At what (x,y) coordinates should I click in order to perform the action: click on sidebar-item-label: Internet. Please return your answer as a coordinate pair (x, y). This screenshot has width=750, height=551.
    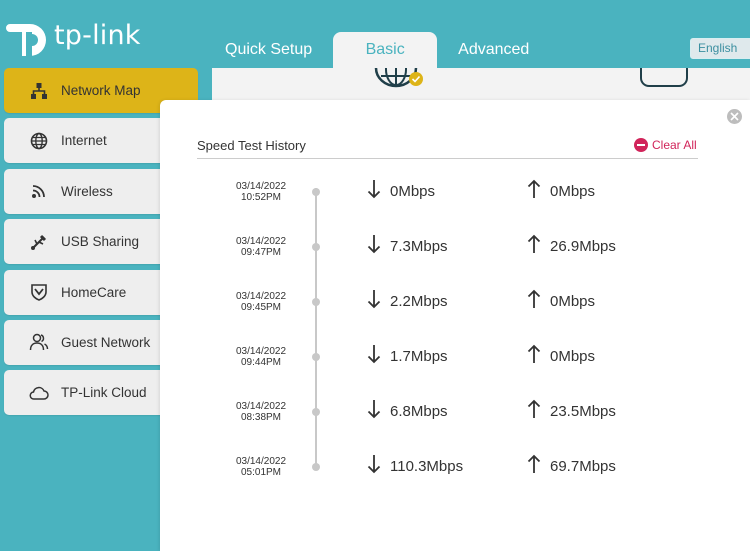
    Looking at the image, I should click on (84, 141).